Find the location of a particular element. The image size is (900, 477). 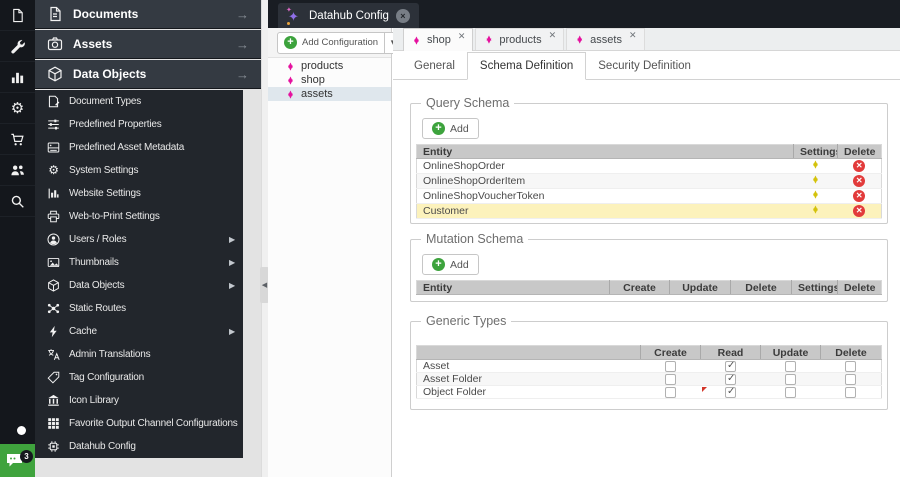

arrow-right-icon: → is located at coordinates (242, 44).